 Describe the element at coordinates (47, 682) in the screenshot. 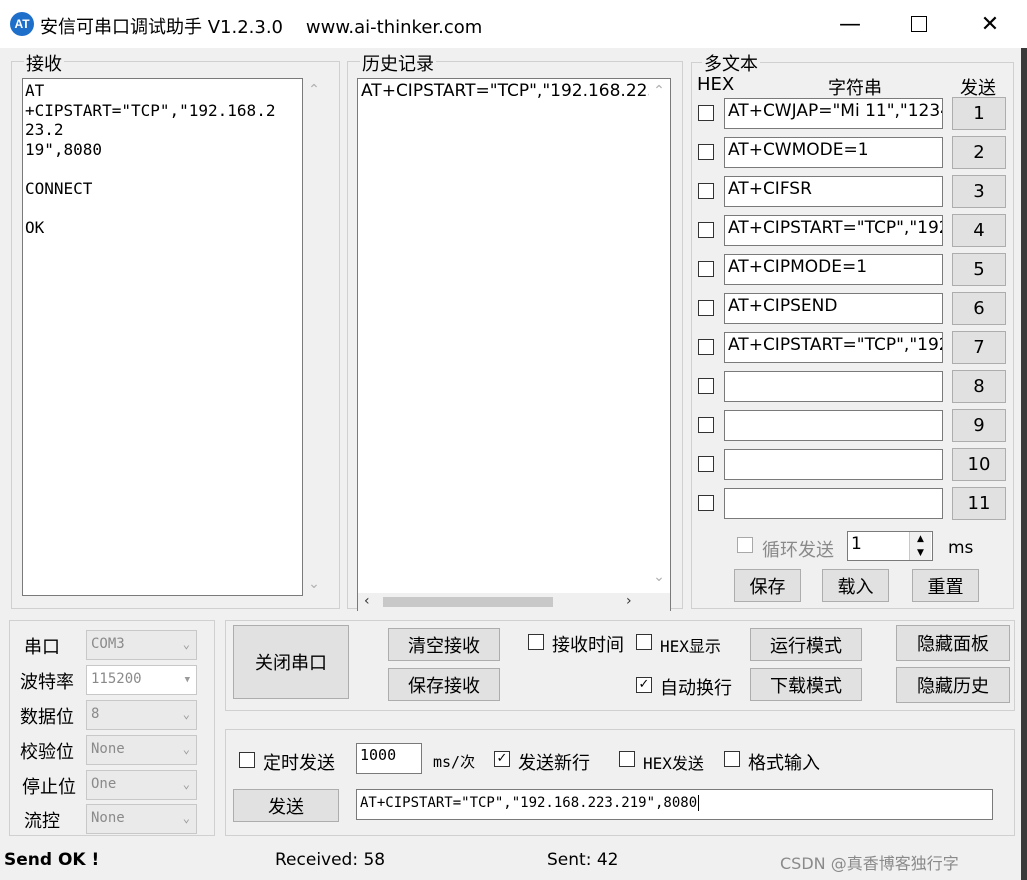

I see `baud-label: 波特率` at that location.